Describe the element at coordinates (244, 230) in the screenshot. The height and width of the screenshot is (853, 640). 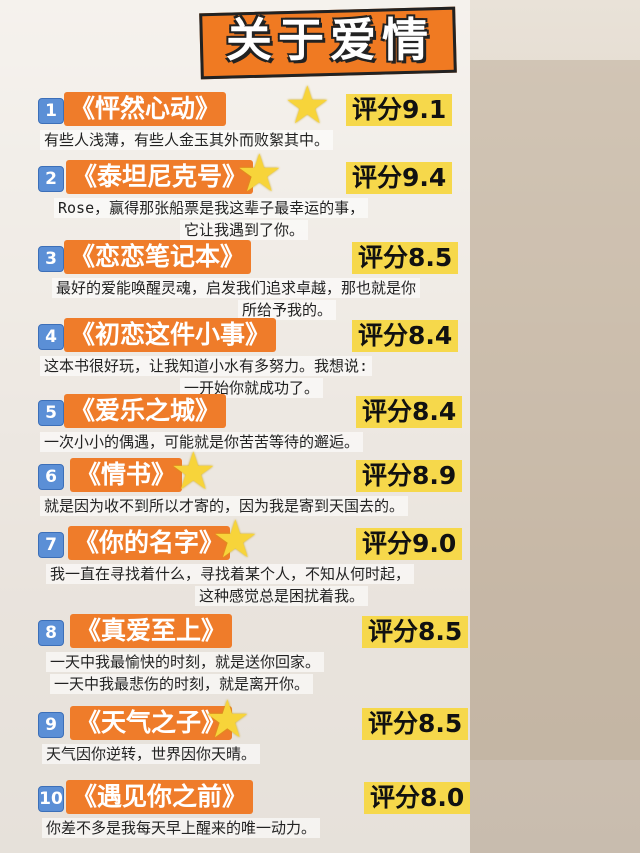
I see `quote-line: 它让我遇到了你。` at that location.